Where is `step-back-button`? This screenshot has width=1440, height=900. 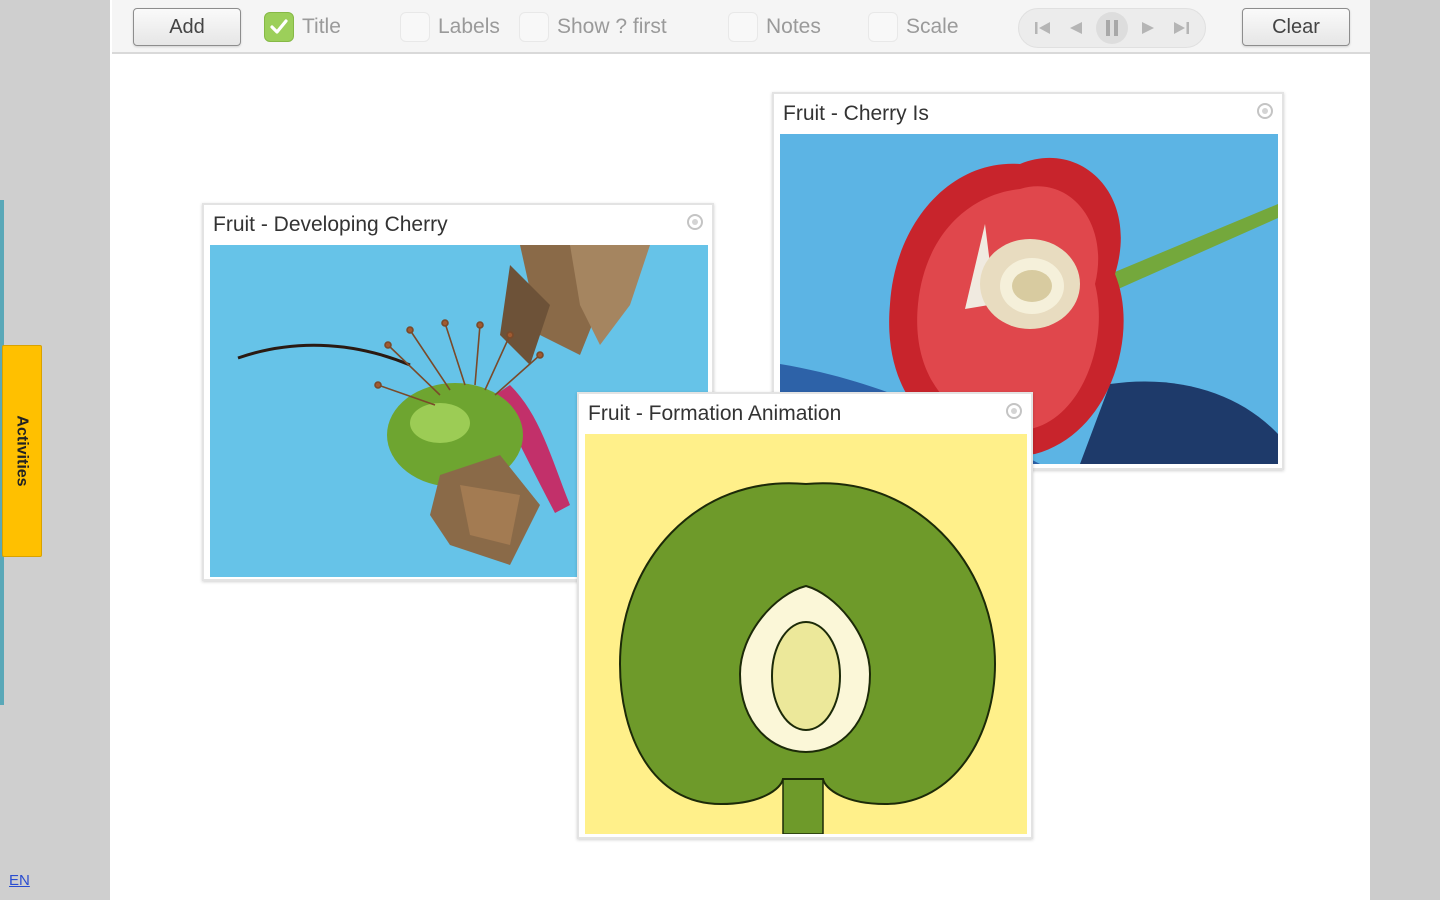 step-back-button is located at coordinates (1076, 28).